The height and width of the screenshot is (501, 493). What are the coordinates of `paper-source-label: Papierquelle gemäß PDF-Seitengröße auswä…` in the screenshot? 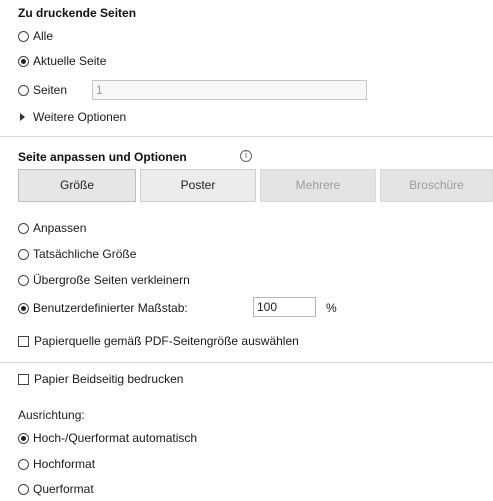 It's located at (166, 341).